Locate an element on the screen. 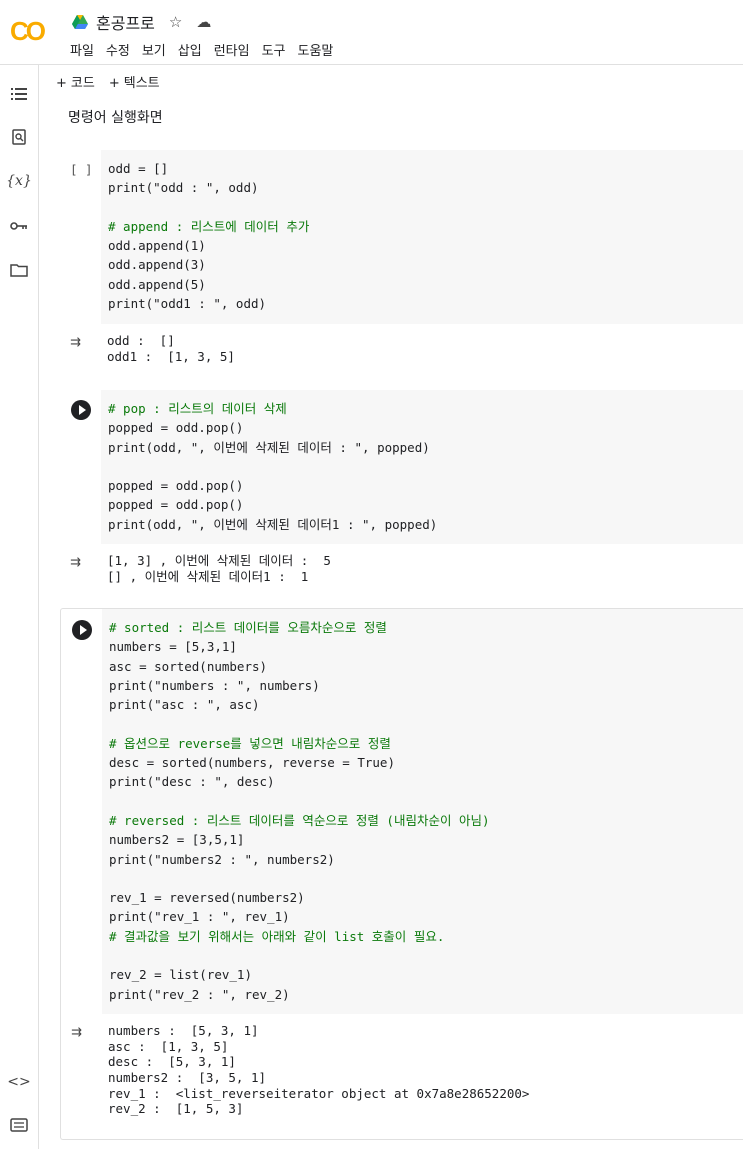 This screenshot has height=1149, width=743. code-line: print("rev_1 : ", rev_1) is located at coordinates (199, 917).